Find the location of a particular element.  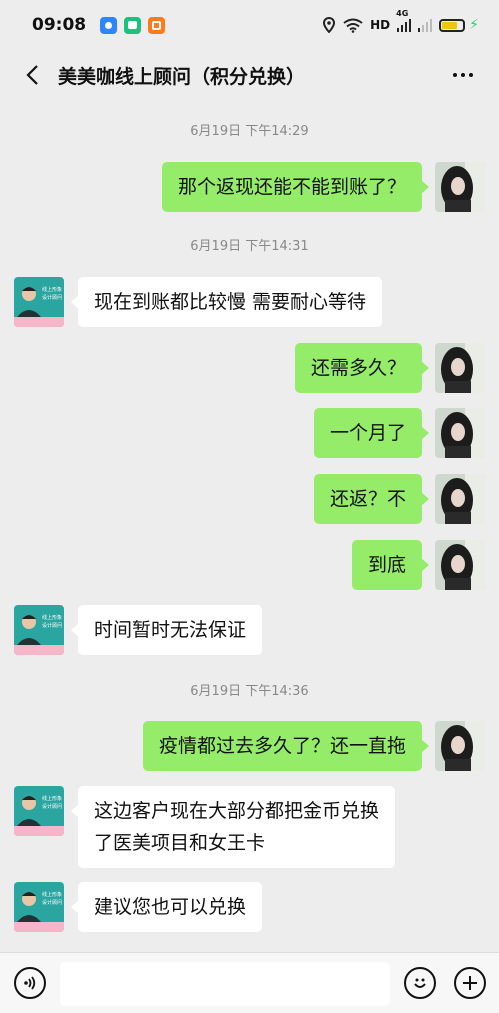

message-bubble-sent: 那个返现还能不能到账了？ is located at coordinates (295, 187).